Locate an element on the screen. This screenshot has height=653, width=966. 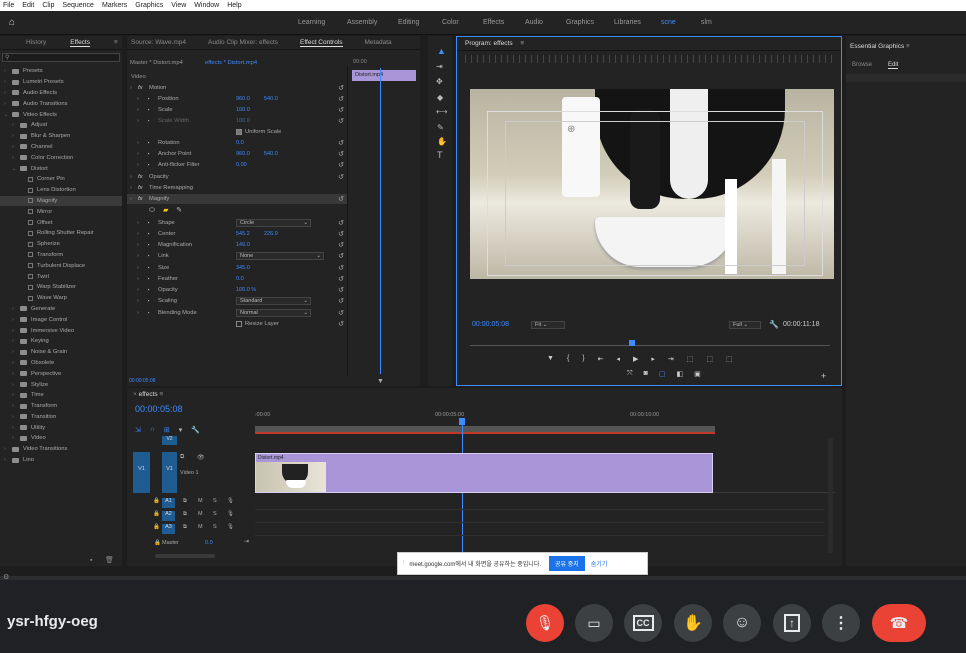
ec-value: 0.0 is located at coordinates (240, 279).